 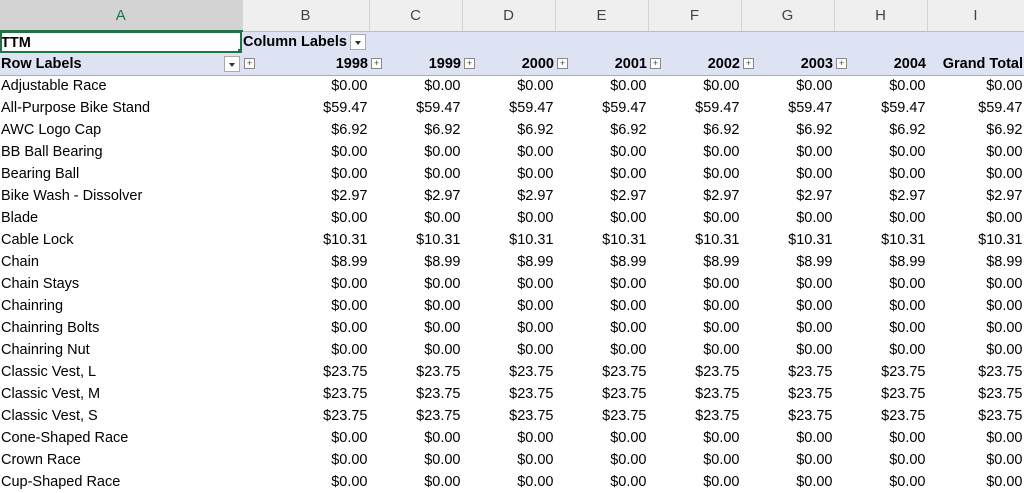 What do you see at coordinates (975, 262) in the screenshot?
I see `grand-total-cell: $8.99` at bounding box center [975, 262].